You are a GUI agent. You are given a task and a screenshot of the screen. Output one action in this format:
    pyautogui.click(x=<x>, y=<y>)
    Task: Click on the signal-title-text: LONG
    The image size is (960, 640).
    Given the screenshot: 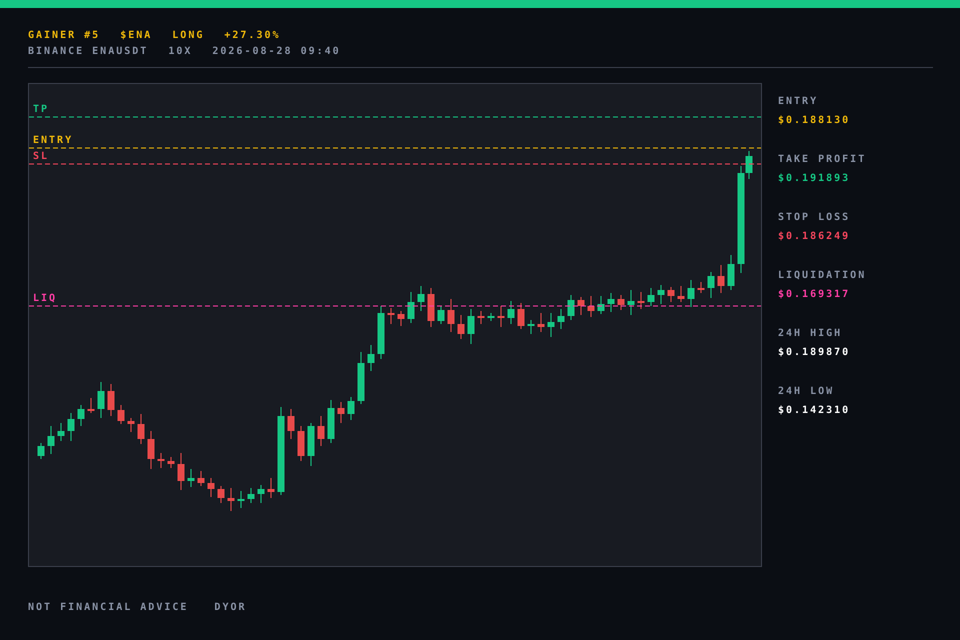 What is the action you would take?
    pyautogui.click(x=188, y=35)
    